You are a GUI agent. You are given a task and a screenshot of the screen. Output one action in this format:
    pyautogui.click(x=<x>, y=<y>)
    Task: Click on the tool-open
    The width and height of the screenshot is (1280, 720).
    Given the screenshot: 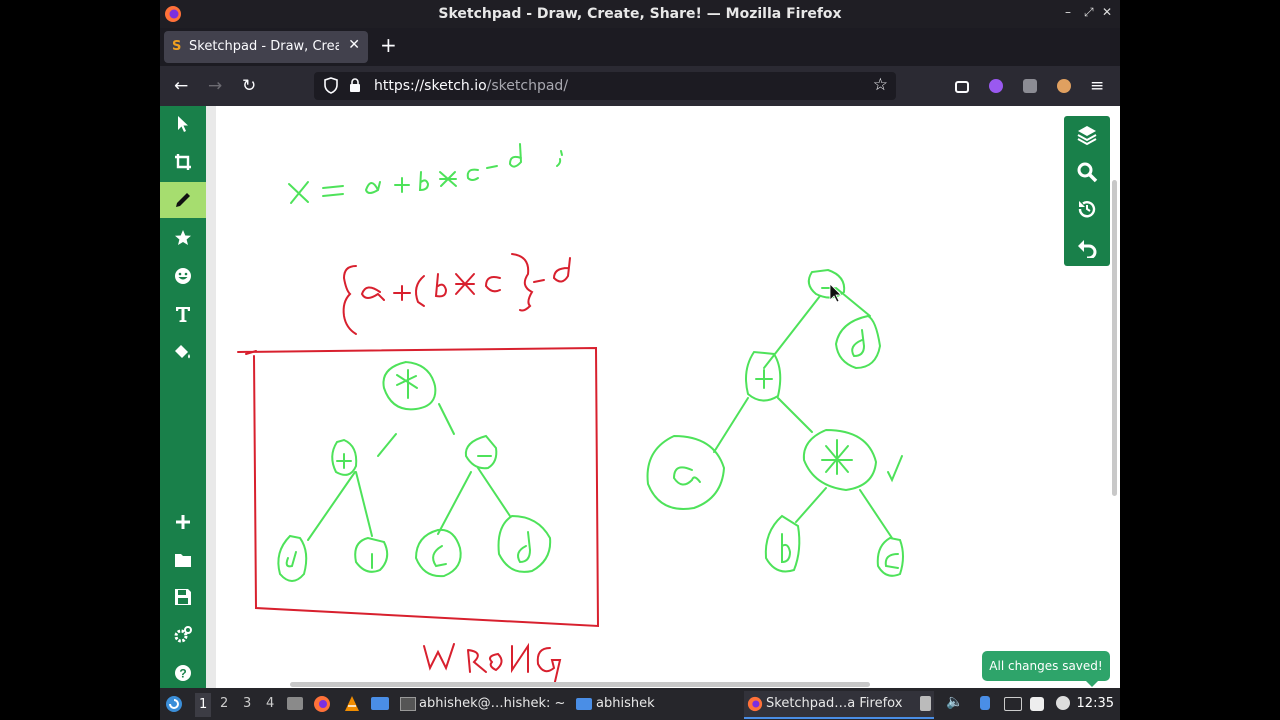 What is the action you would take?
    pyautogui.click(x=183, y=560)
    